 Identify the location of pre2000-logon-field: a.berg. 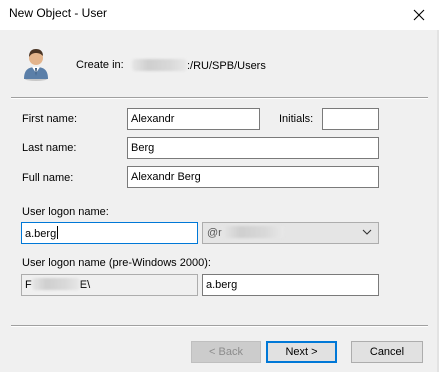
(290, 285).